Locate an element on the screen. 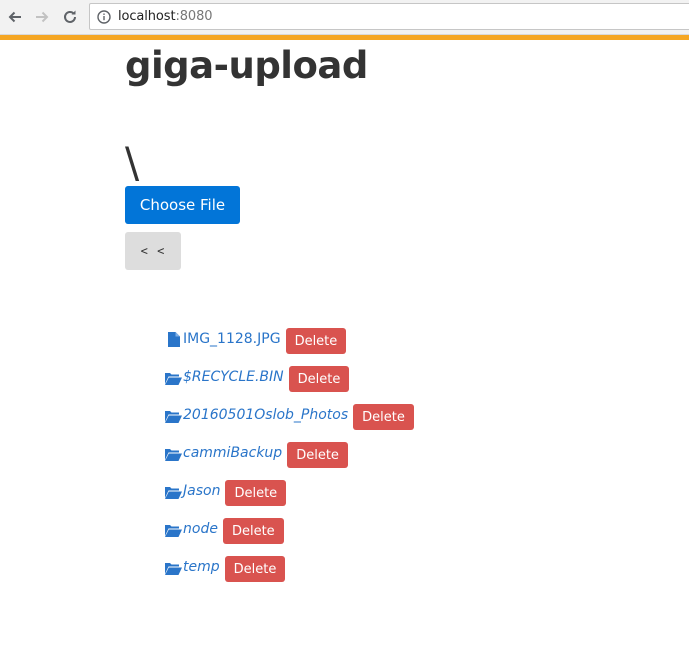 The image size is (689, 666). file-name: $RECYCLE.BIN is located at coordinates (233, 377).